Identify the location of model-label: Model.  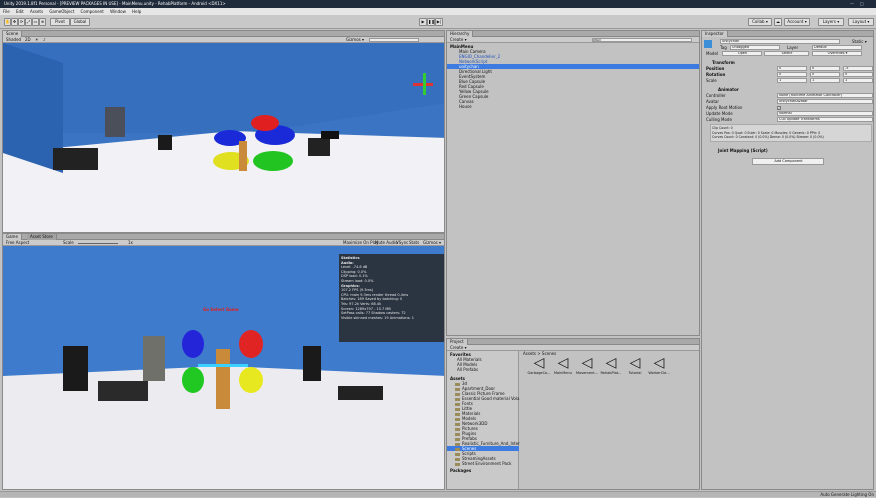
(712, 53).